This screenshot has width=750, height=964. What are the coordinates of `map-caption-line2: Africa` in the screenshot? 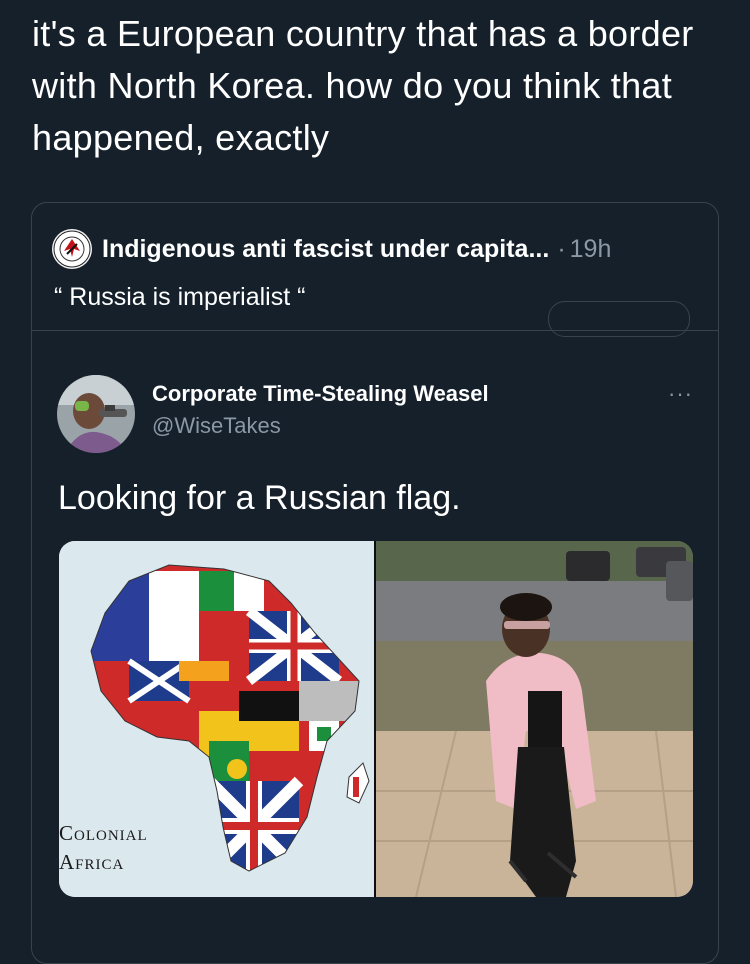 It's located at (92, 862).